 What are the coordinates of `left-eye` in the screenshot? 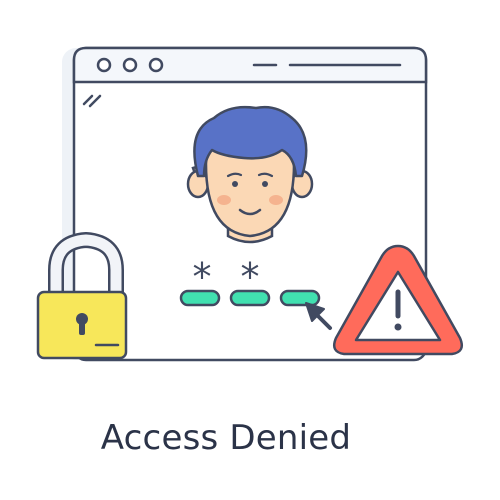 It's located at (235, 184).